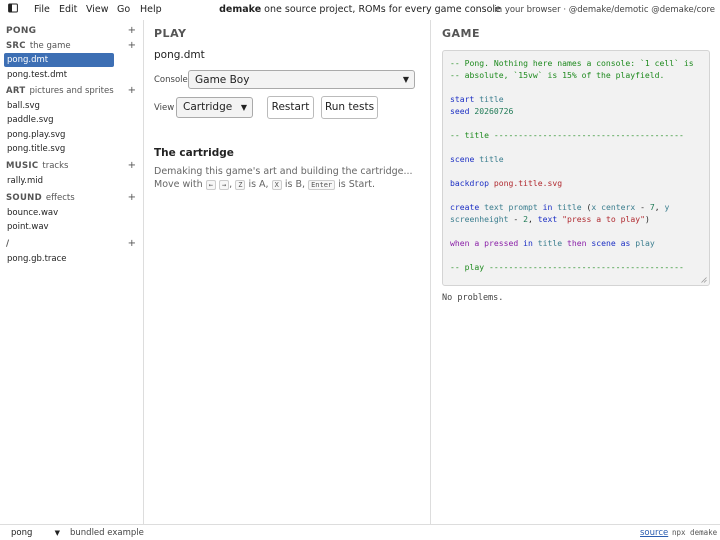 This screenshot has height=540, width=720. I want to click on is-b-text: is B,, so click(295, 184).